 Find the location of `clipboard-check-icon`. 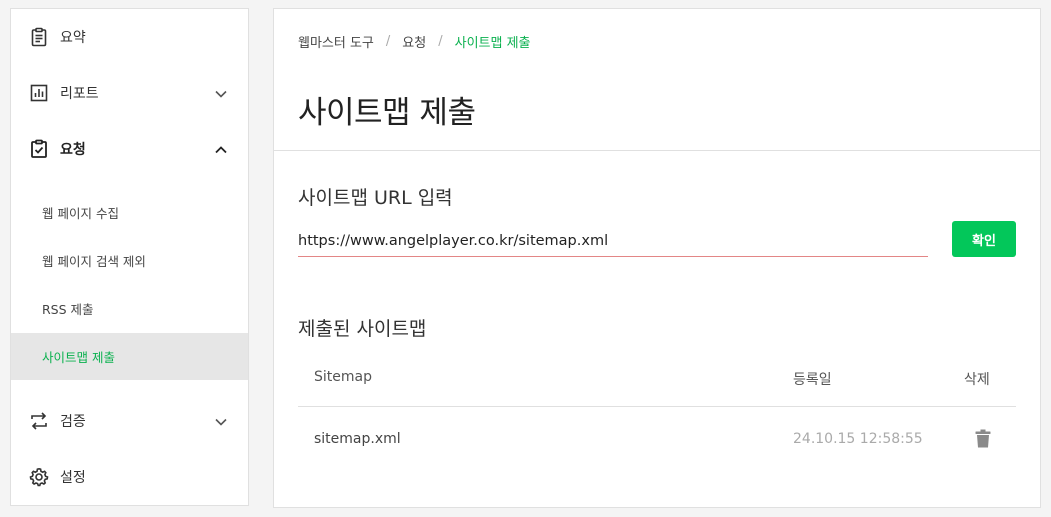

clipboard-check-icon is located at coordinates (39, 149).